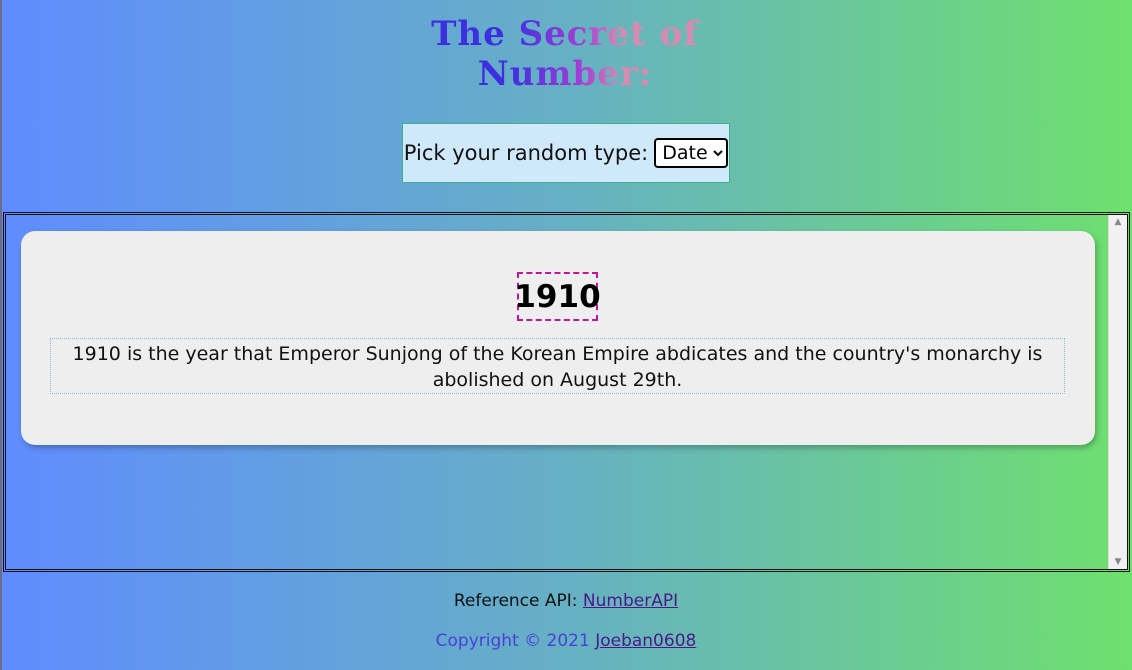 The image size is (1132, 670). What do you see at coordinates (565, 54) in the screenshot?
I see `page-title: The Secret of Number:` at bounding box center [565, 54].